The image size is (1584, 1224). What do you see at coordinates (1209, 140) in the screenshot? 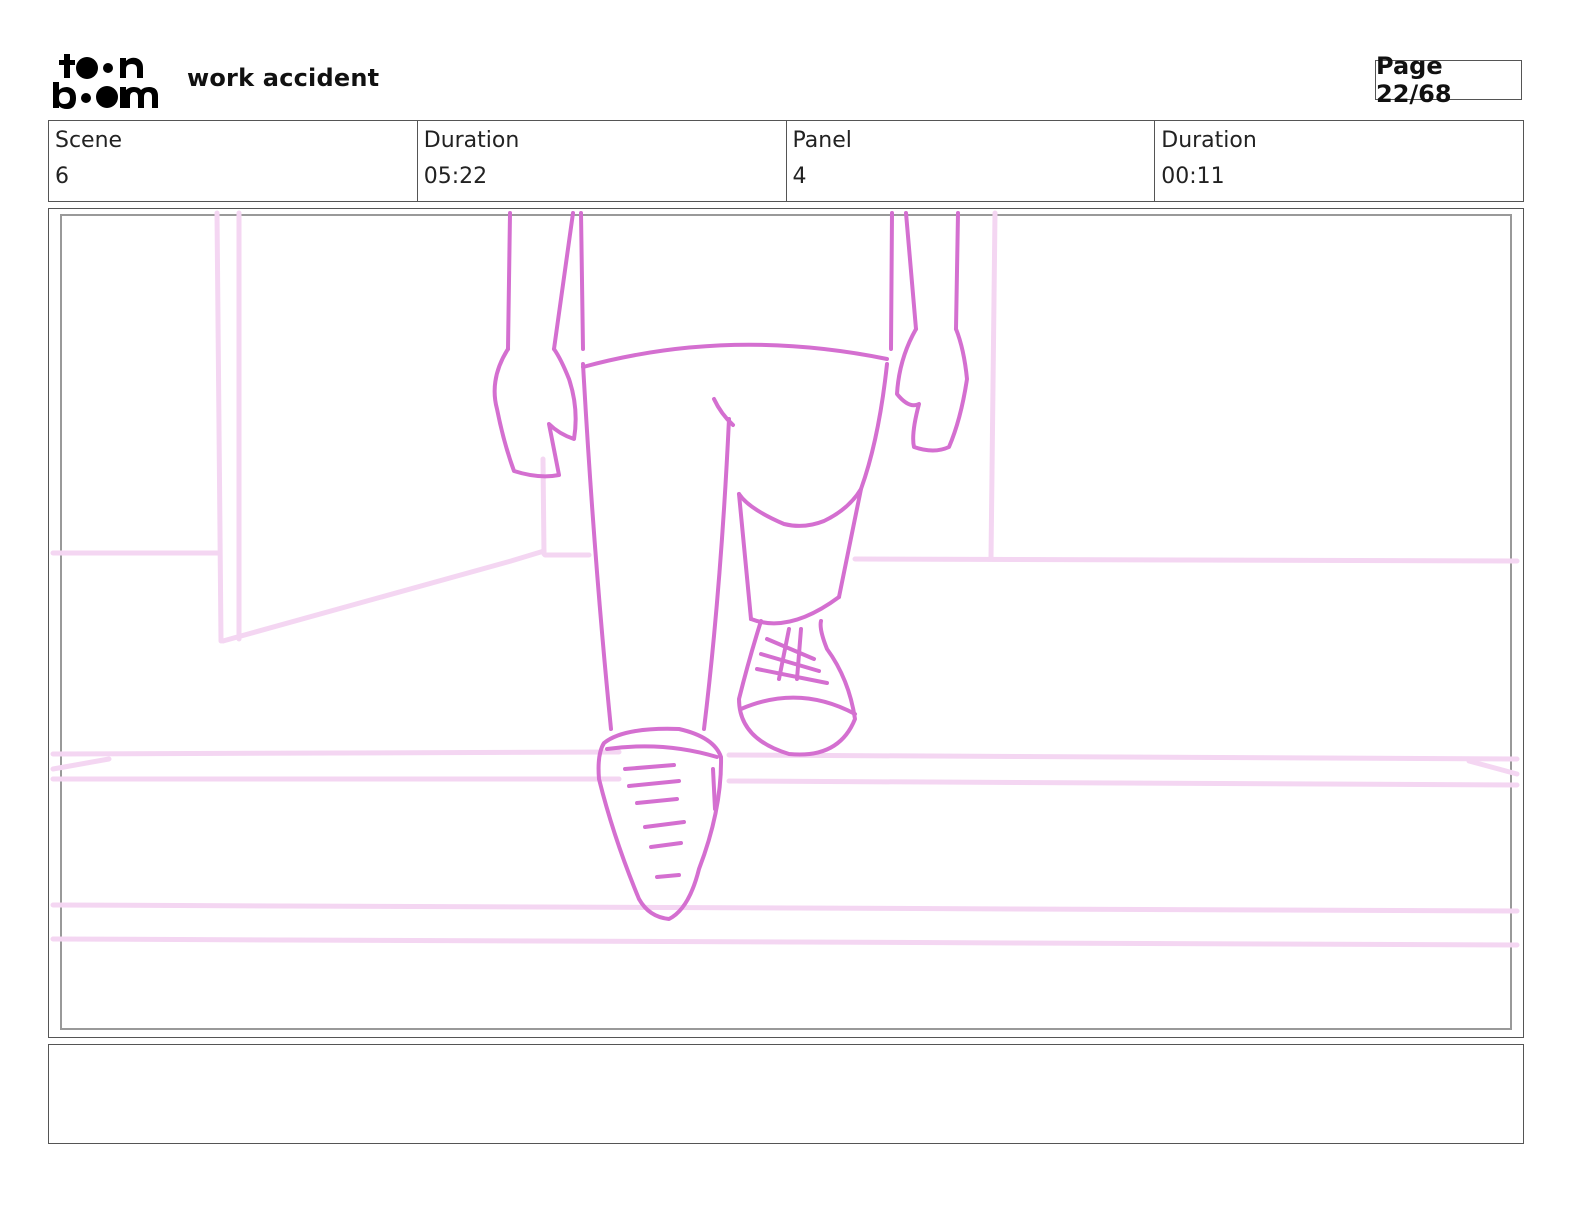
I see `panel-duration-label: Duration` at bounding box center [1209, 140].